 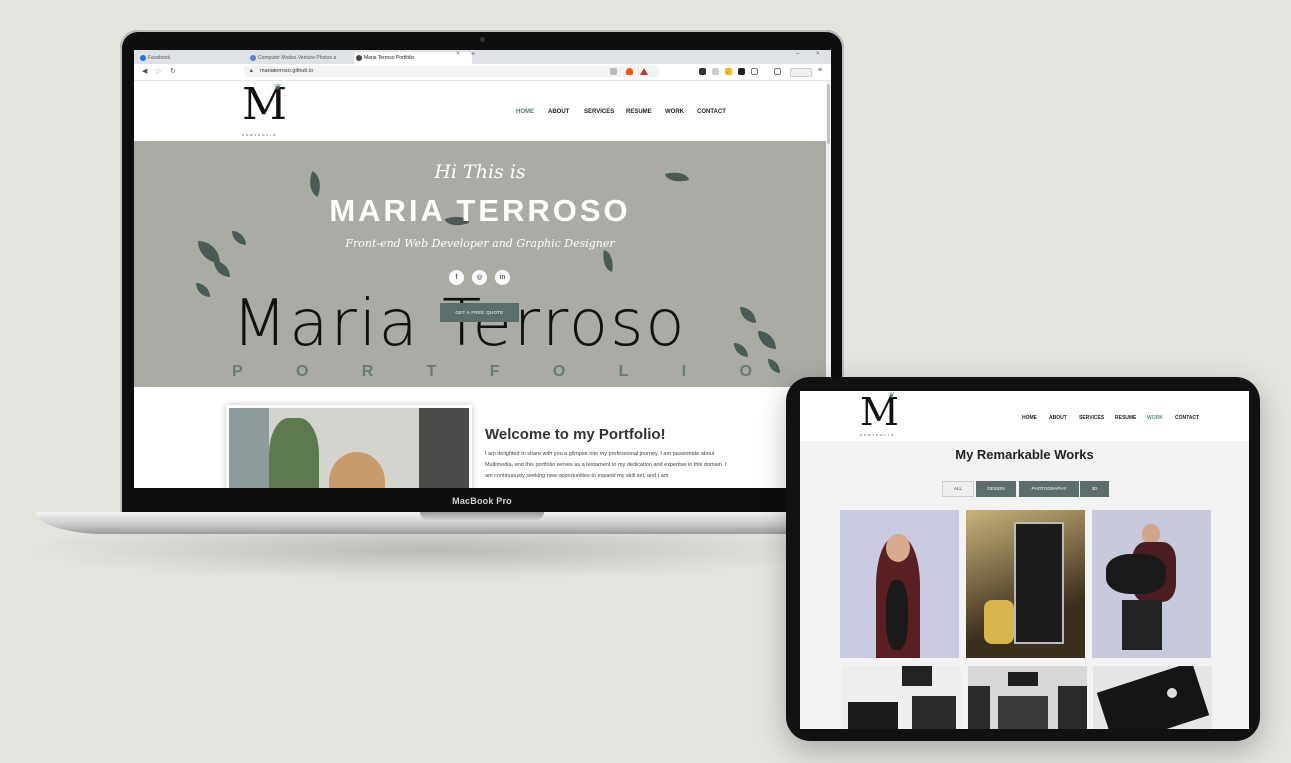 What do you see at coordinates (754, 71) in the screenshot?
I see `download-icon` at bounding box center [754, 71].